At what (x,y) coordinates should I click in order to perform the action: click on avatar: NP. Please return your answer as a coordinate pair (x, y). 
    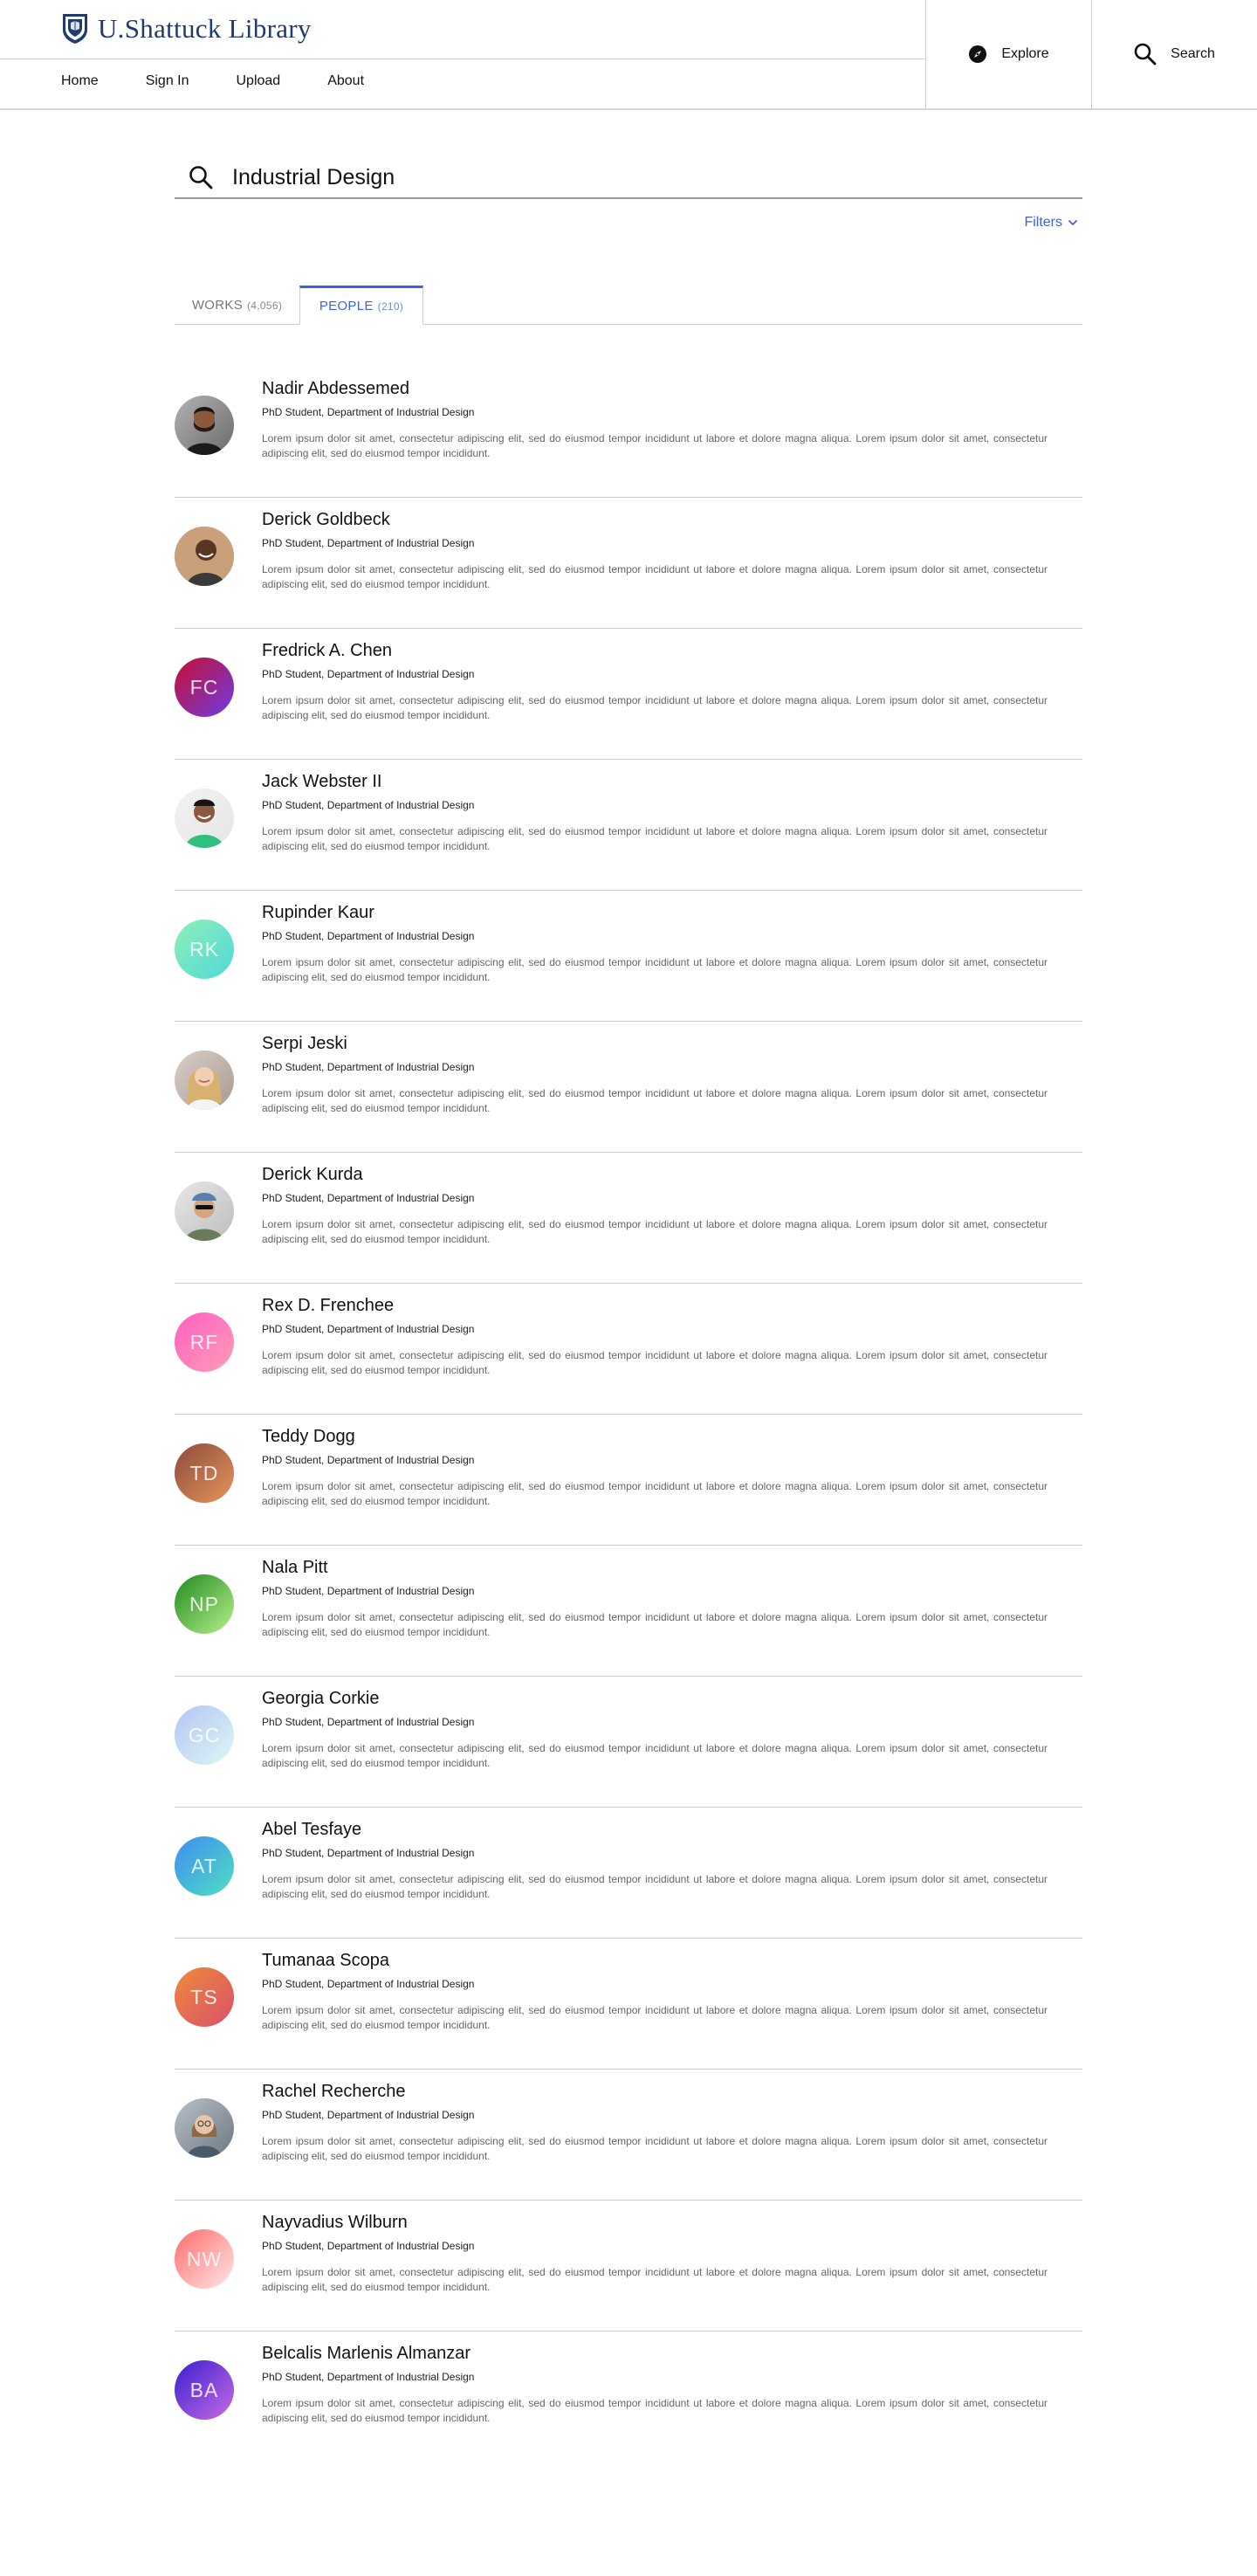
    Looking at the image, I should click on (204, 1604).